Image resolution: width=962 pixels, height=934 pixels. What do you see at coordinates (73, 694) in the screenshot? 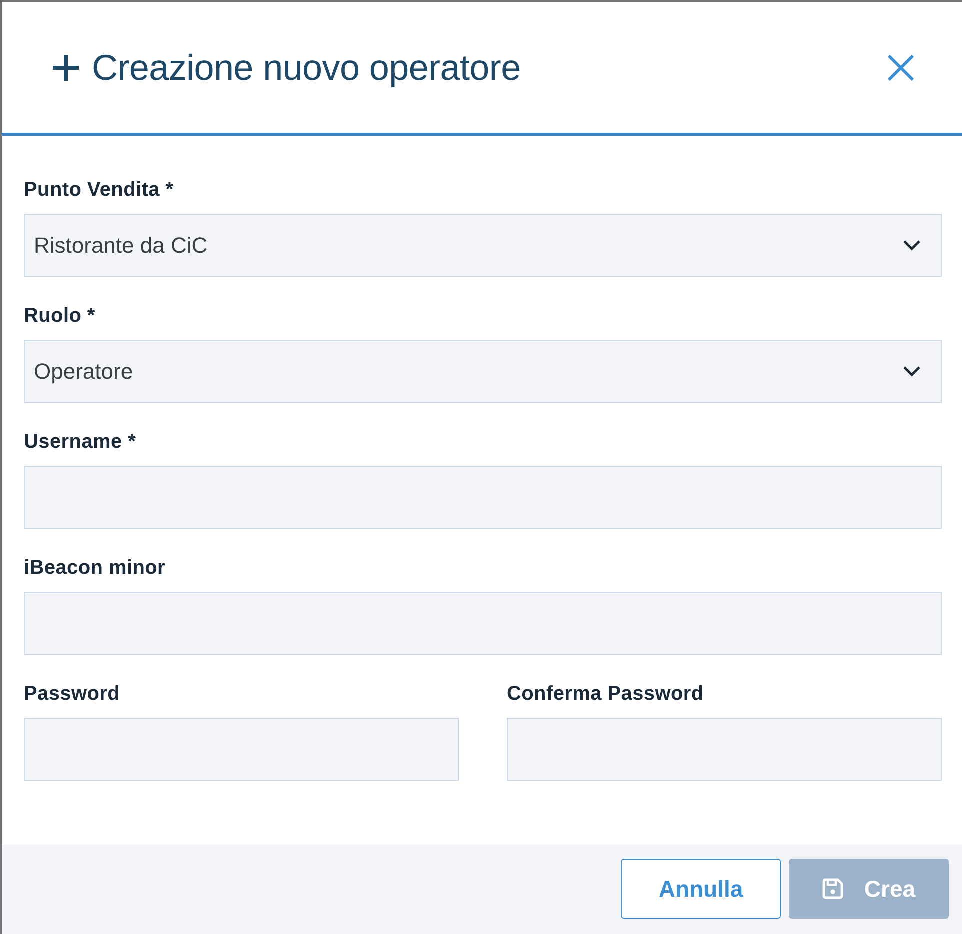
I see `field-label: Password` at bounding box center [73, 694].